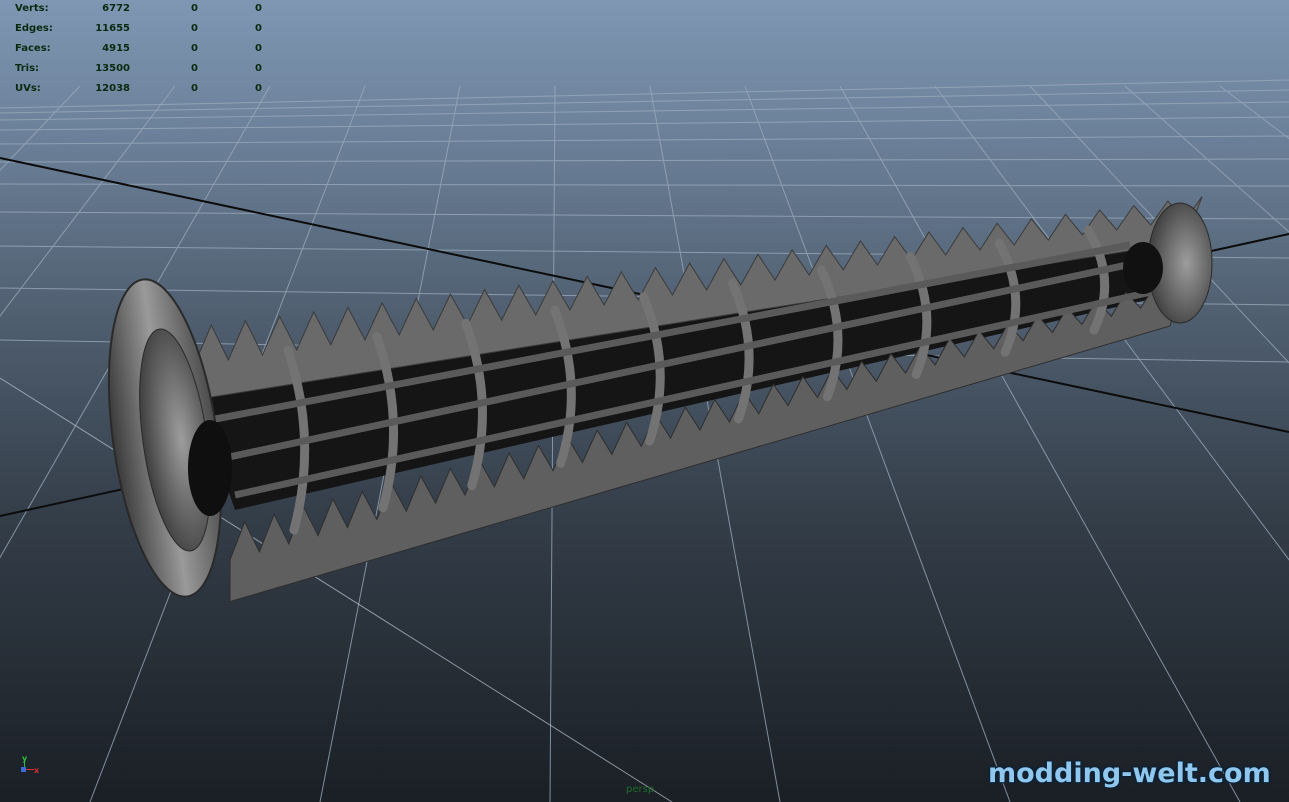  Describe the element at coordinates (34, 28) in the screenshot. I see `hud-stat-label: Edges:` at that location.